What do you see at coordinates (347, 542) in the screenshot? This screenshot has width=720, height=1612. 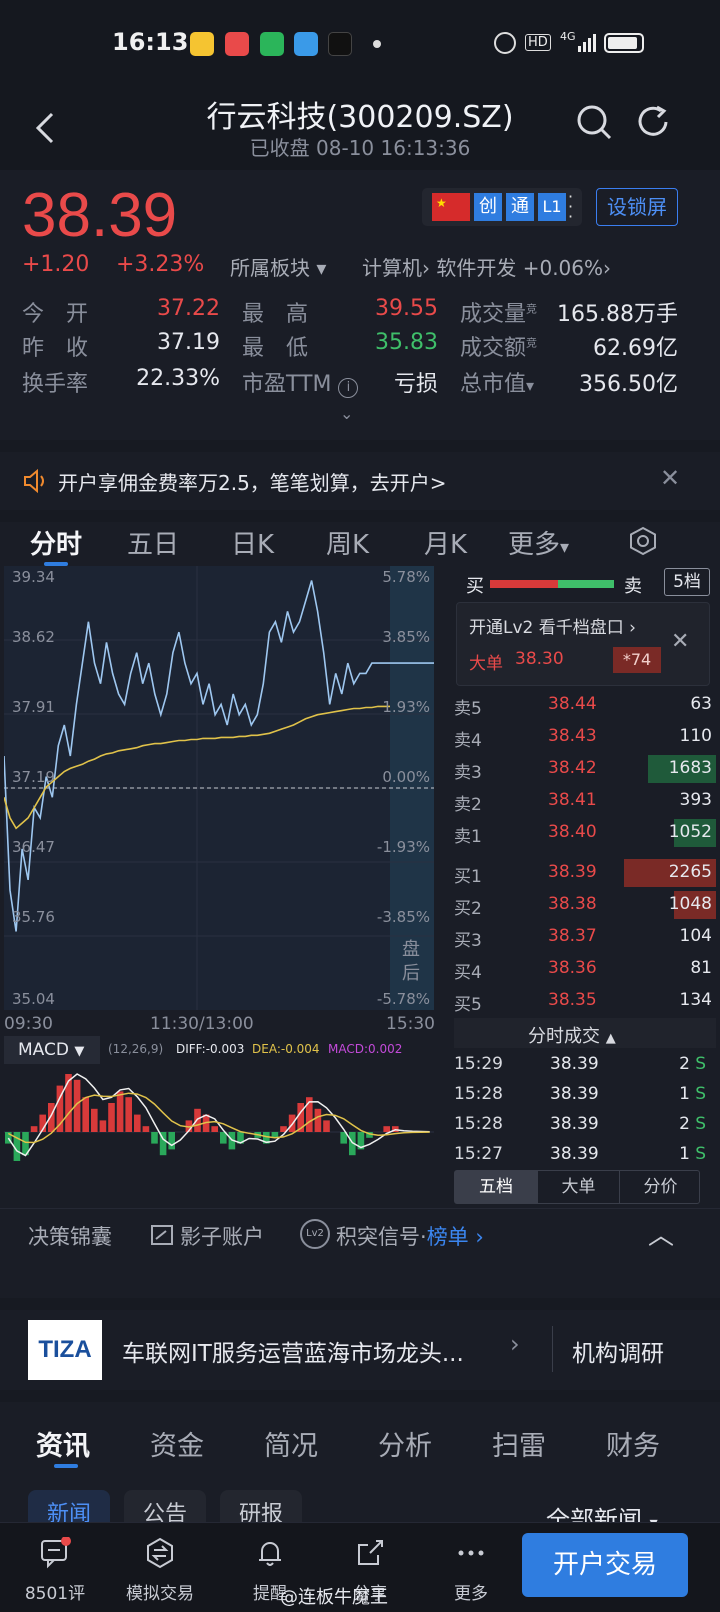 I see `tab-weekly-k: 周K` at bounding box center [347, 542].